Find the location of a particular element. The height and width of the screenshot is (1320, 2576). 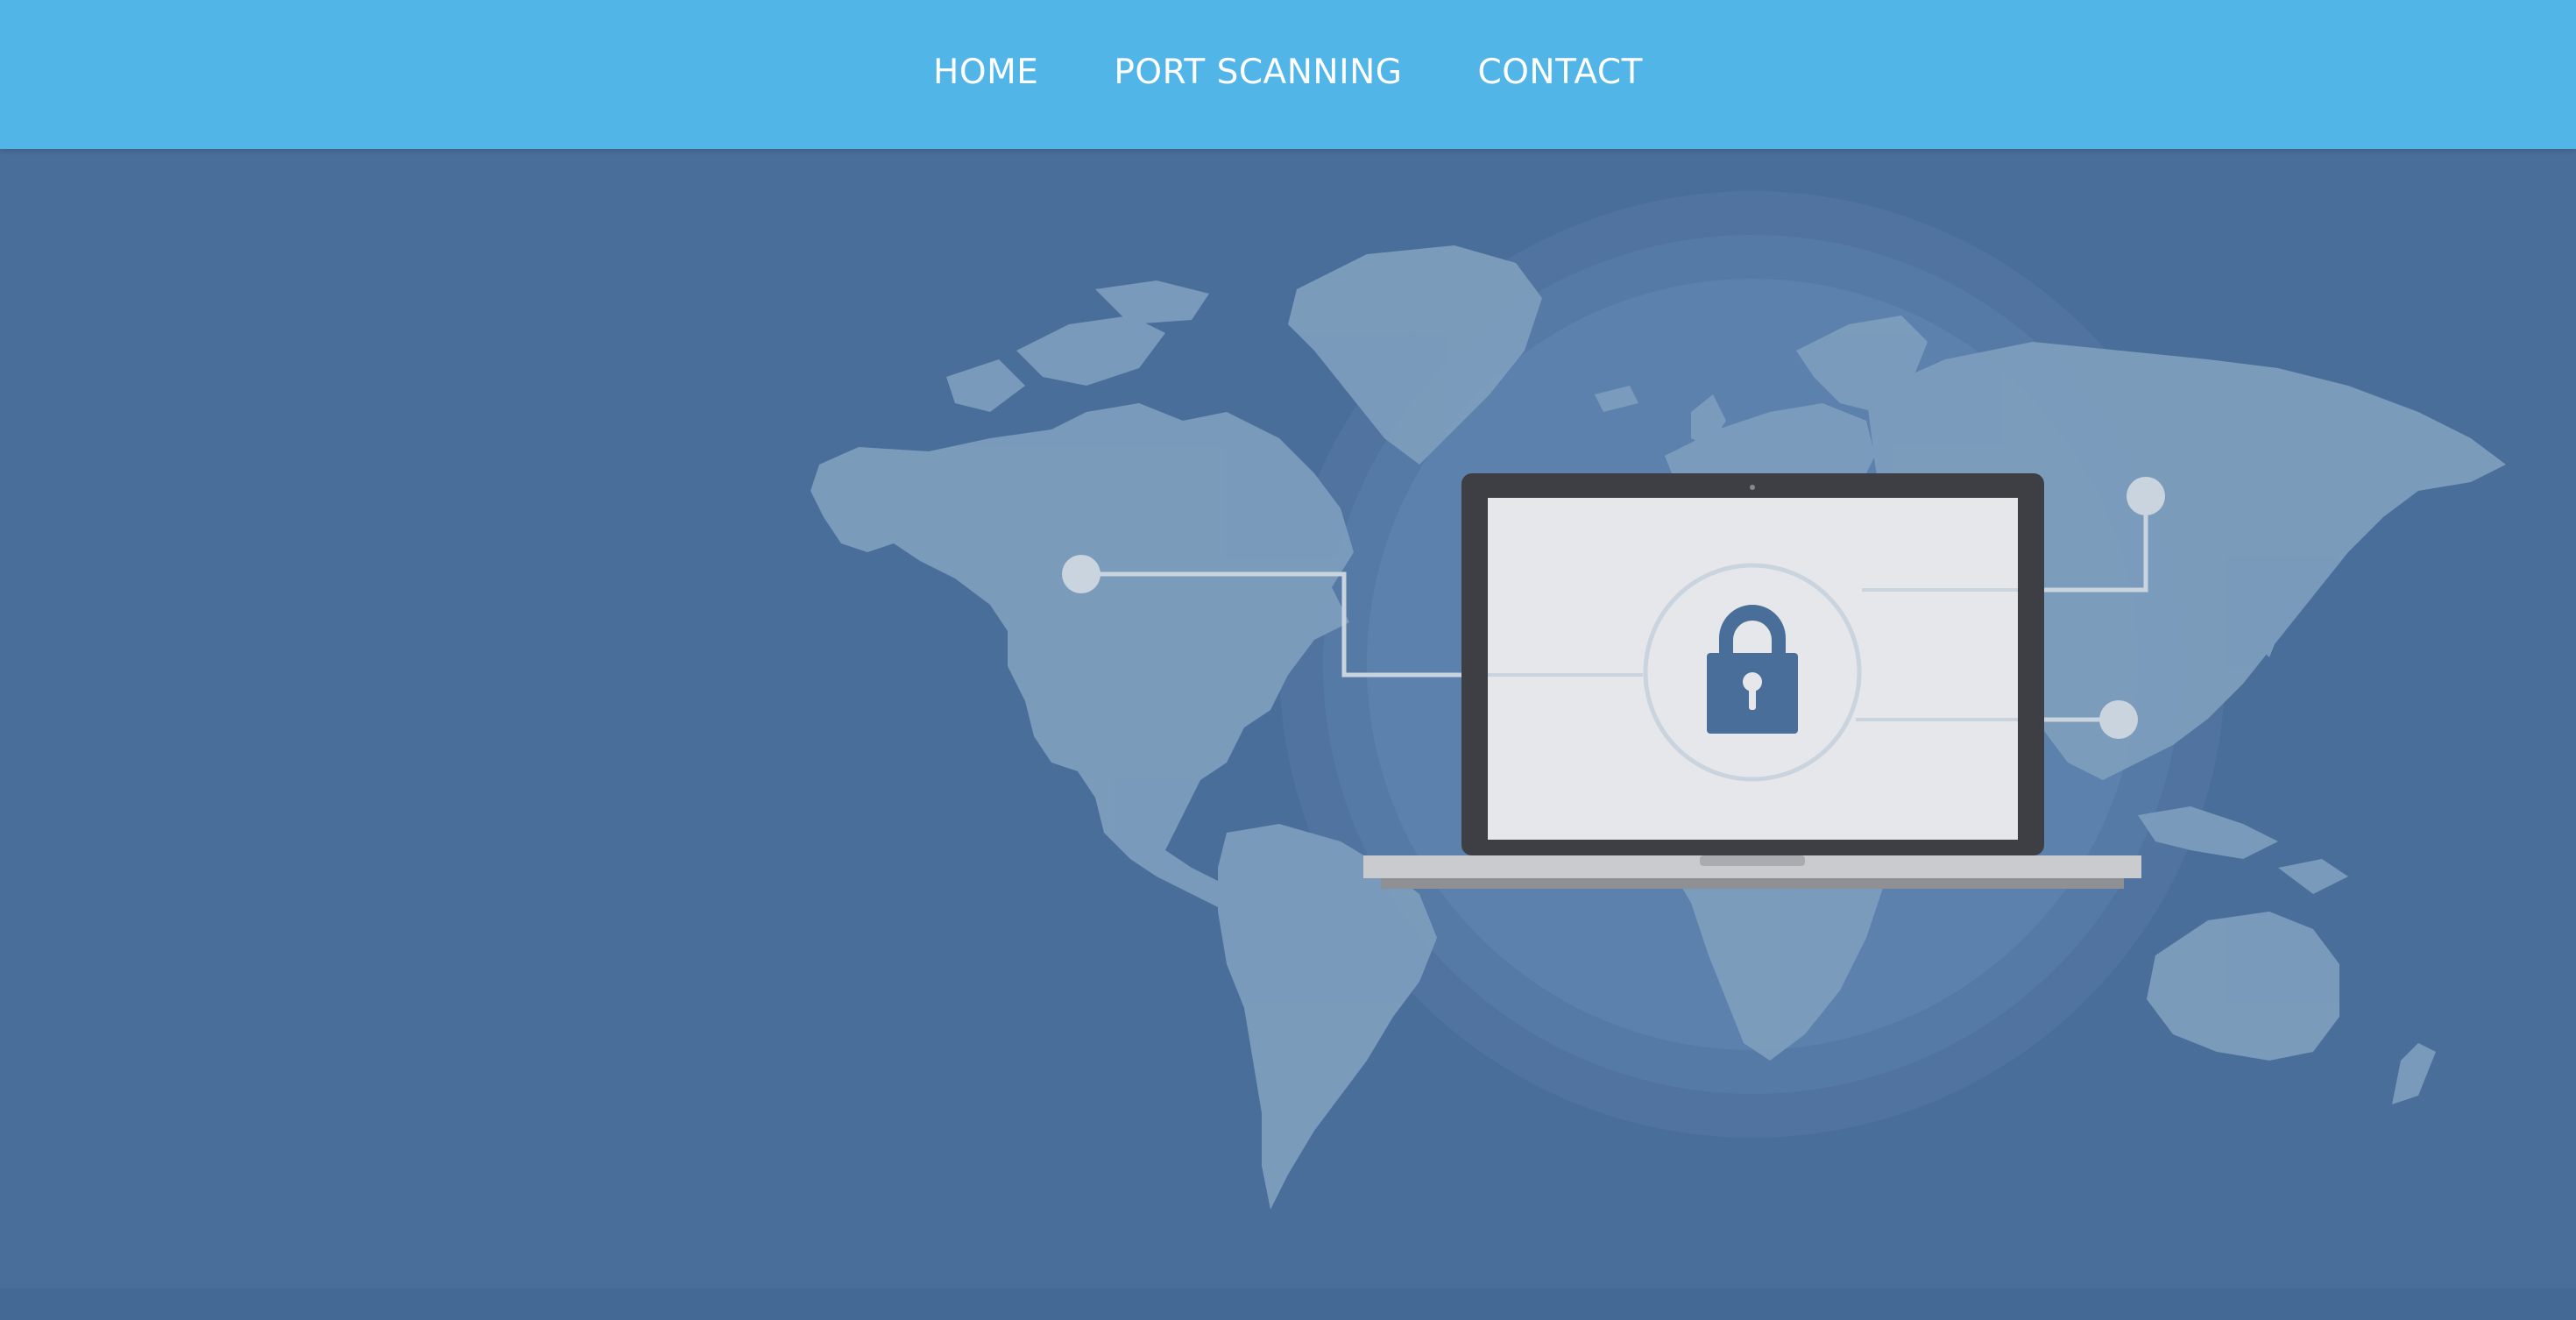

nav-link-home: HOME is located at coordinates (985, 72).